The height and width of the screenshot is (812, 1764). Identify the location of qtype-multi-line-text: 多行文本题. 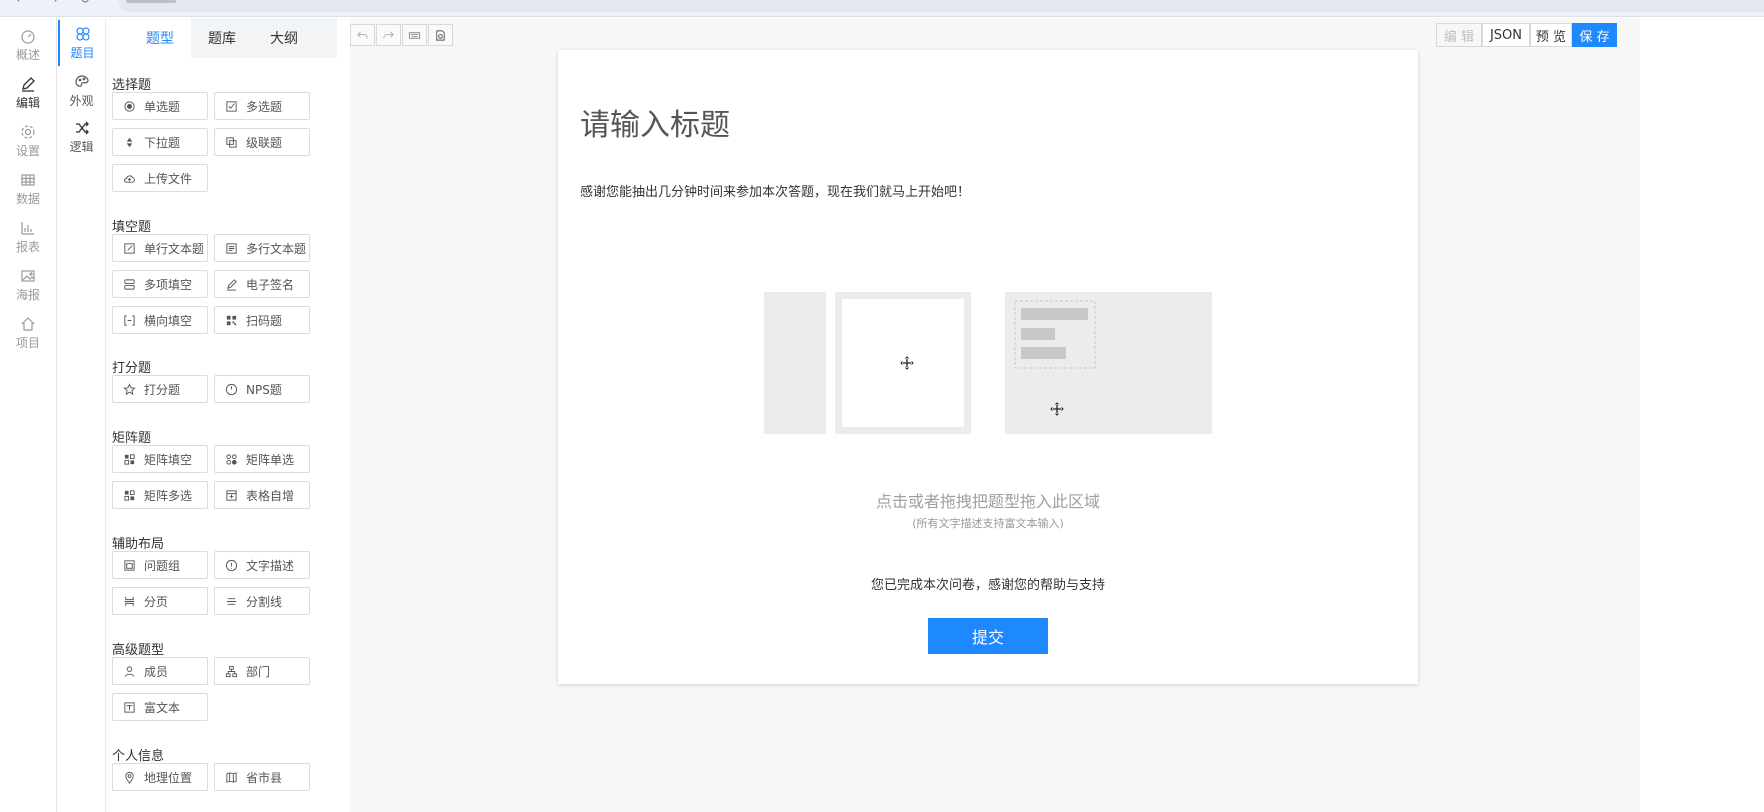
(262, 248).